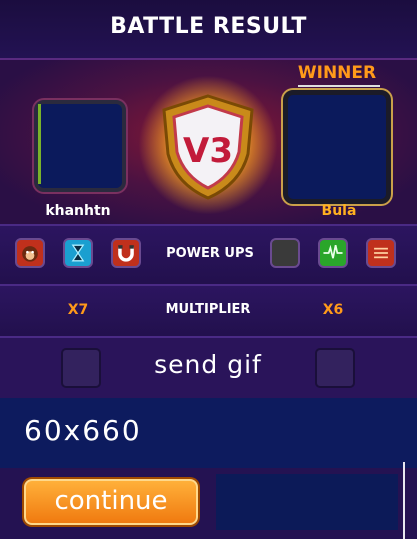 This screenshot has height=539, width=417. Describe the element at coordinates (285, 253) in the screenshot. I see `empty-slot-icon` at that location.